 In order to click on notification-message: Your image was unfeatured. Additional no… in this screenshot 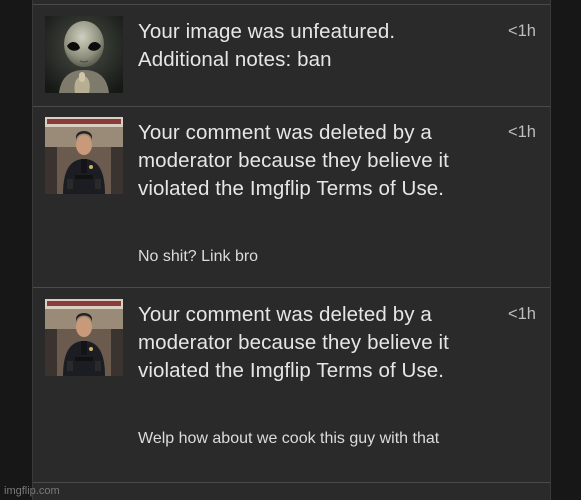, I will do `click(267, 45)`.